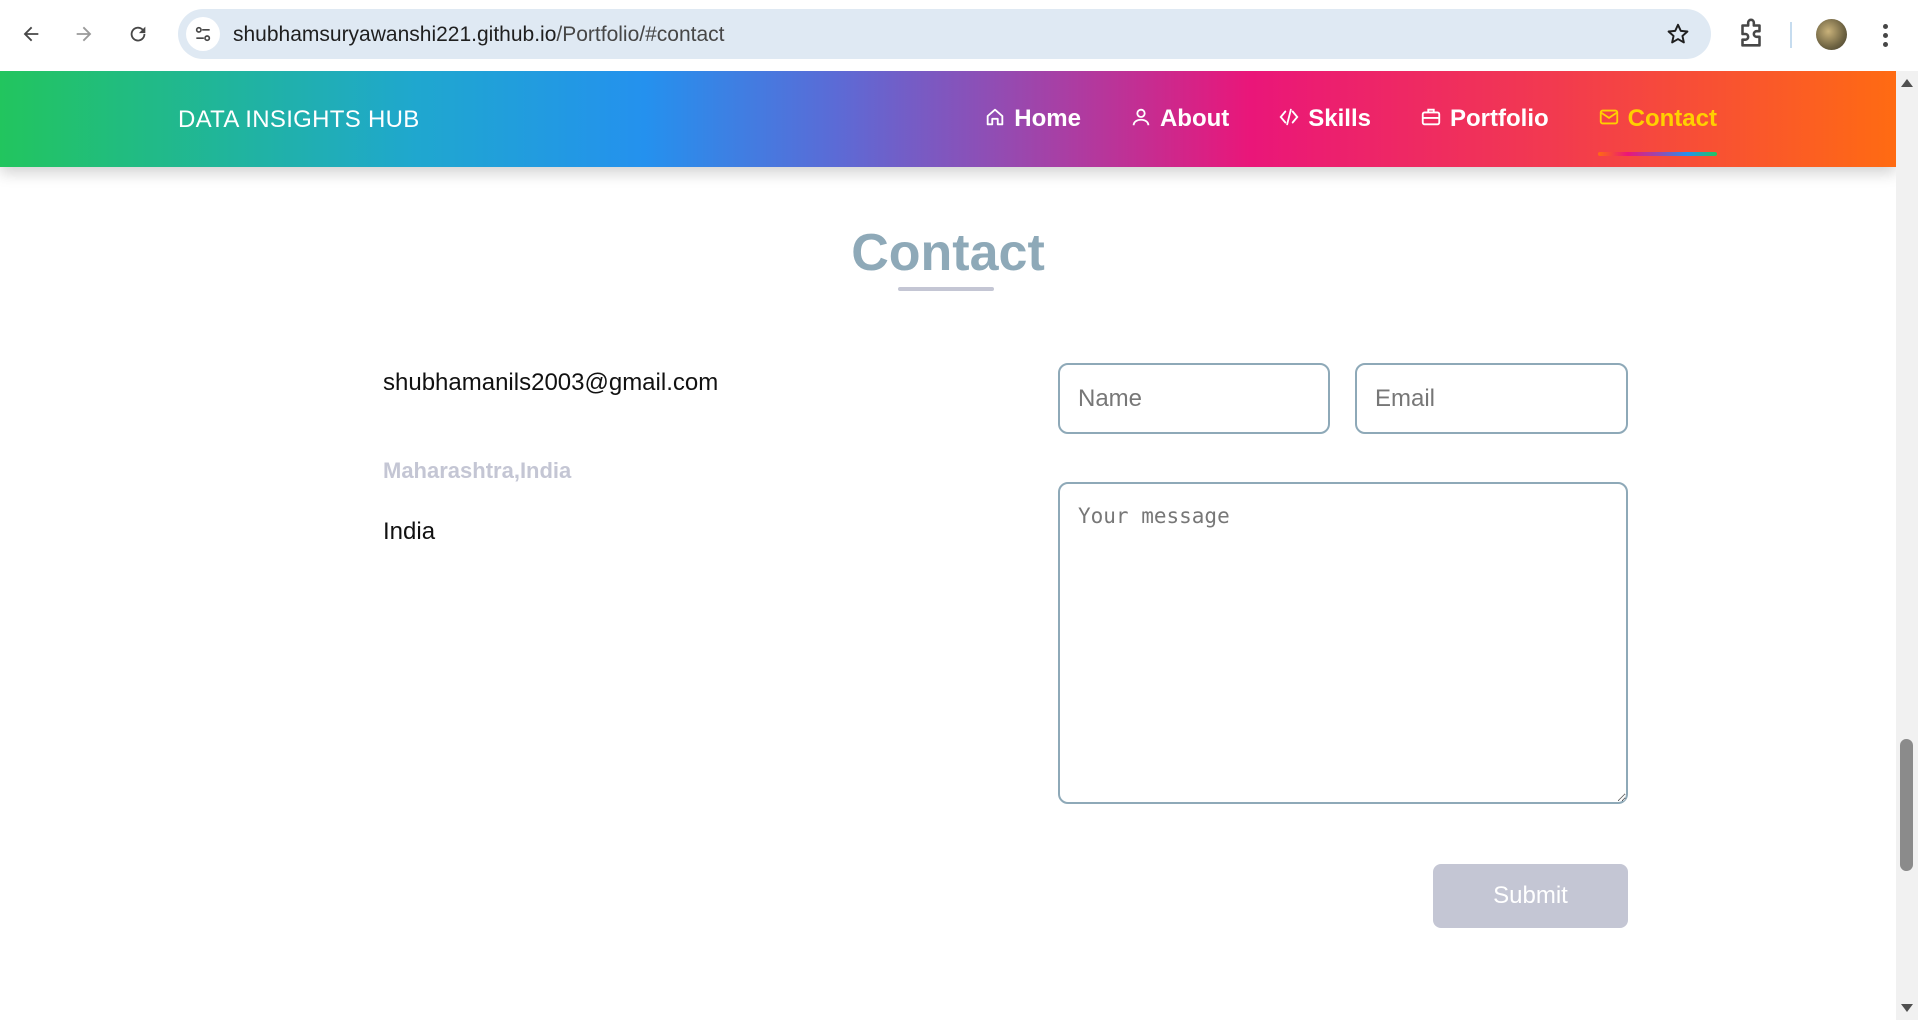  I want to click on nav-item-skills: Skills, so click(1324, 119).